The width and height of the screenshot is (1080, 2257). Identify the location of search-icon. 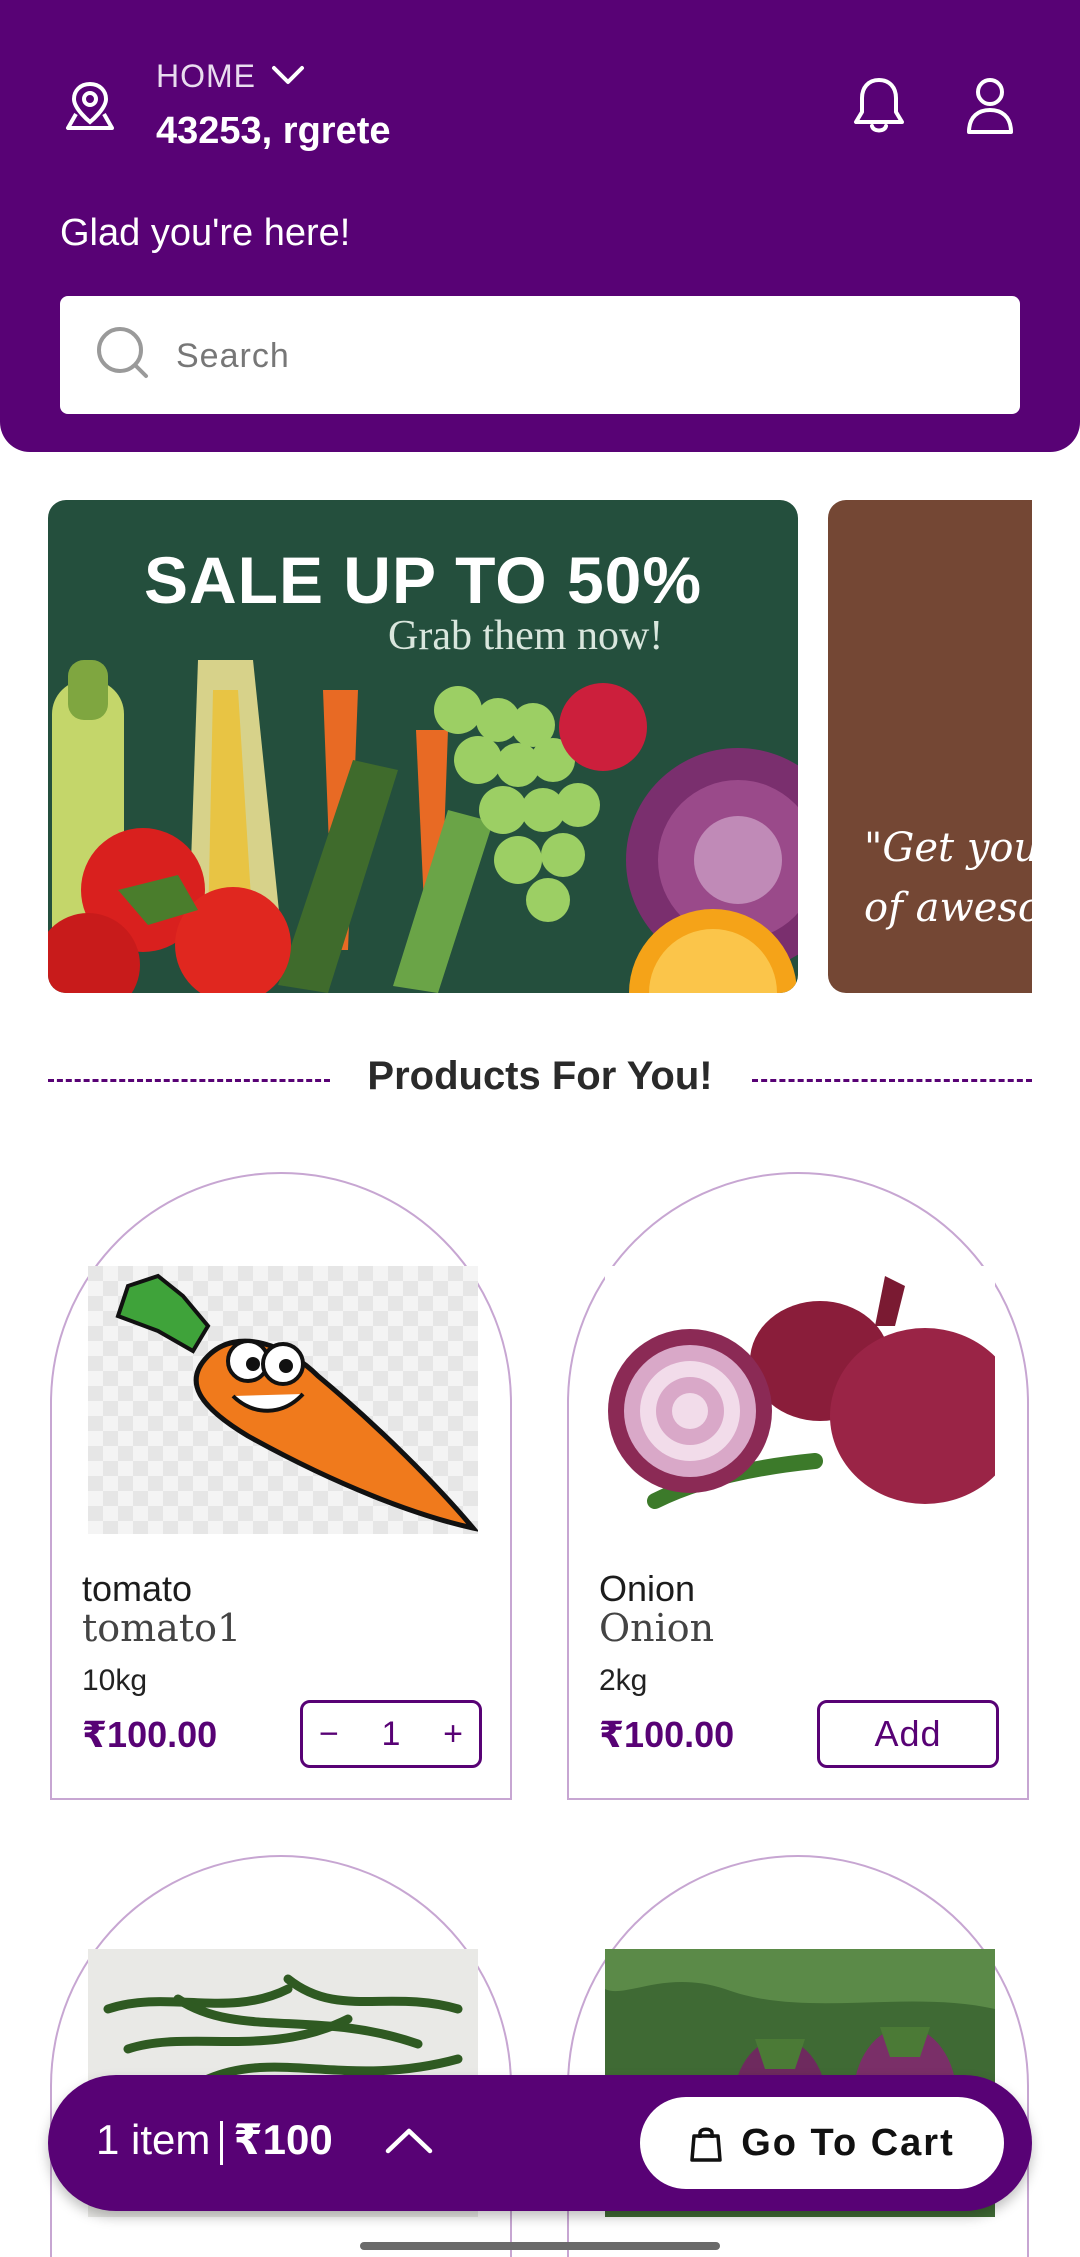
(122, 352).